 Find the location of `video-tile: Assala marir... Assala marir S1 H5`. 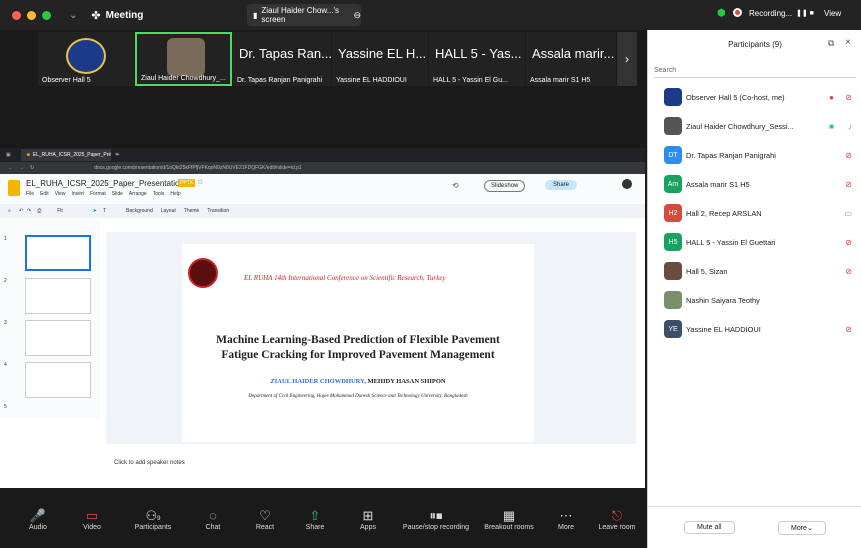

video-tile: Assala marir... Assala marir S1 H5 is located at coordinates (571, 59).